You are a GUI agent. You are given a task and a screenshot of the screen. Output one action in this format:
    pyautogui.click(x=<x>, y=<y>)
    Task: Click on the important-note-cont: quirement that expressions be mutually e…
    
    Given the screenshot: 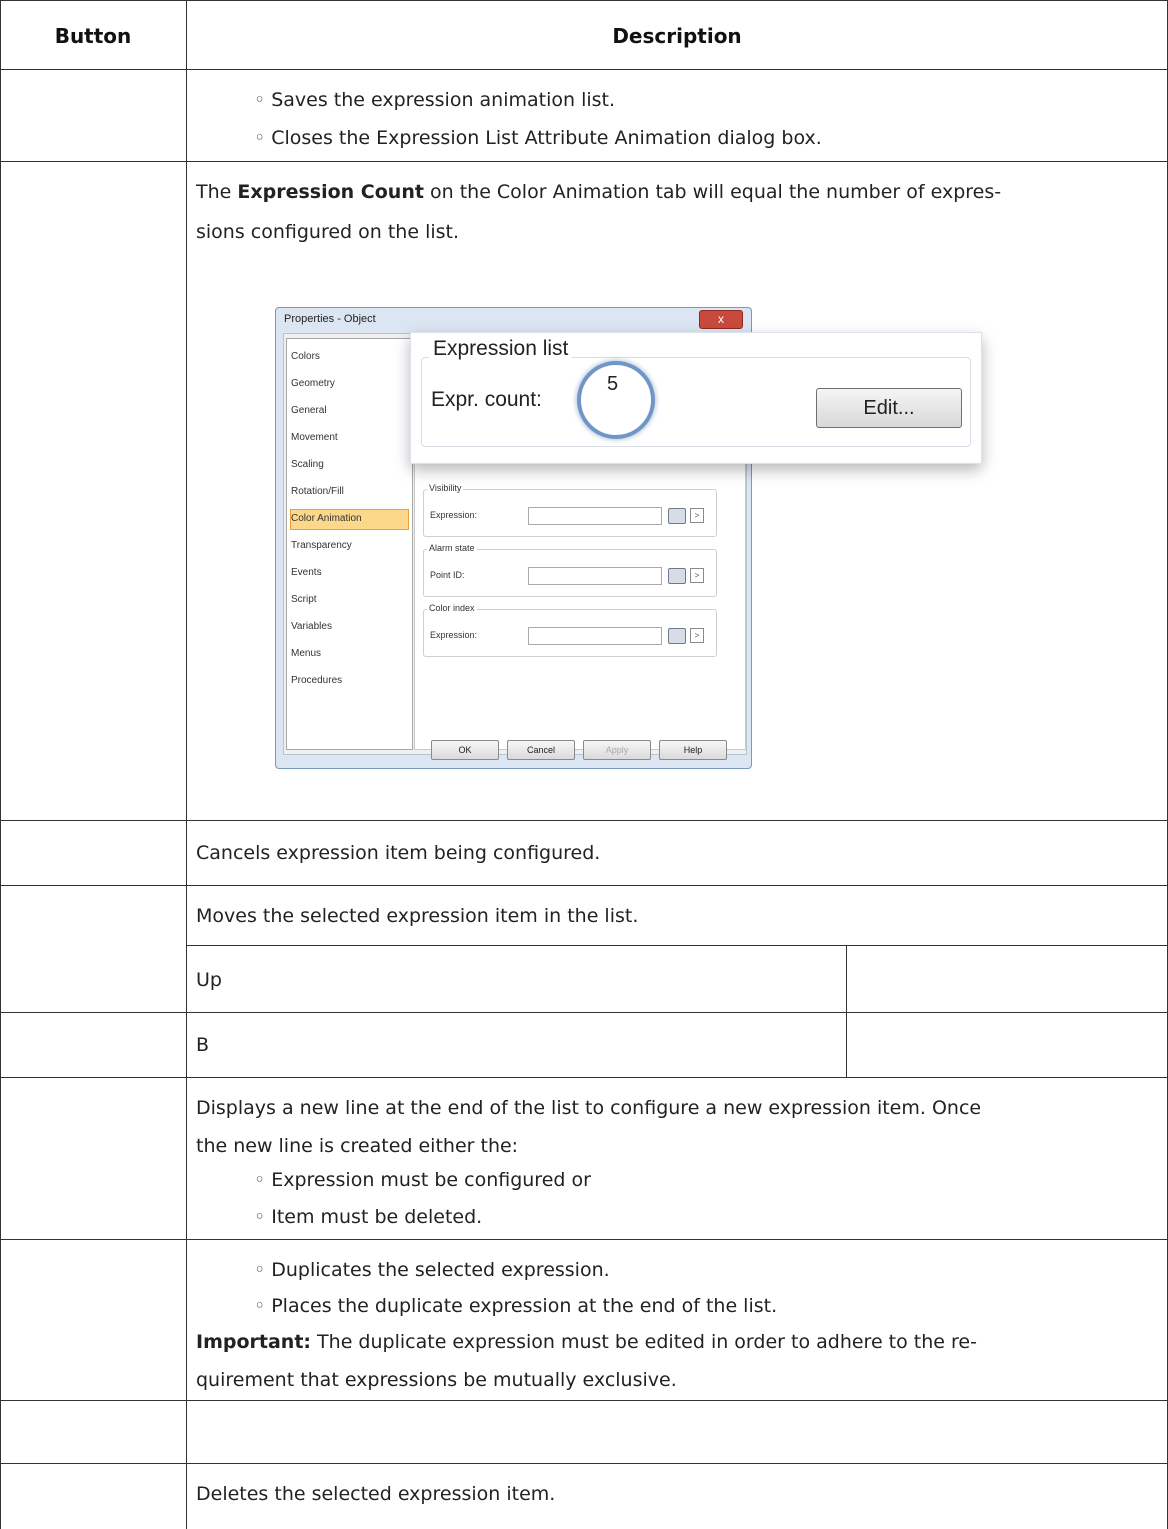 What is the action you would take?
    pyautogui.click(x=436, y=1380)
    